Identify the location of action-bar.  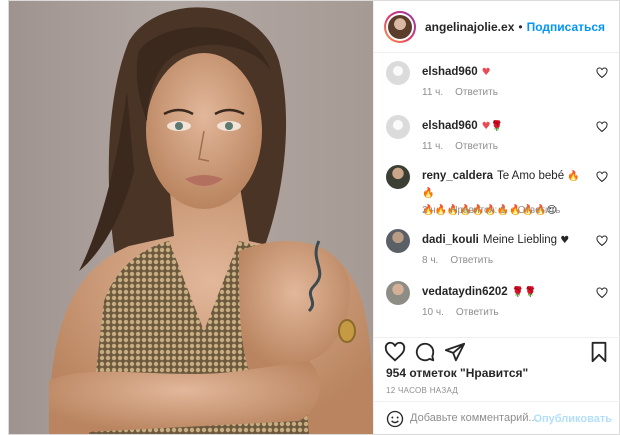
(497, 352).